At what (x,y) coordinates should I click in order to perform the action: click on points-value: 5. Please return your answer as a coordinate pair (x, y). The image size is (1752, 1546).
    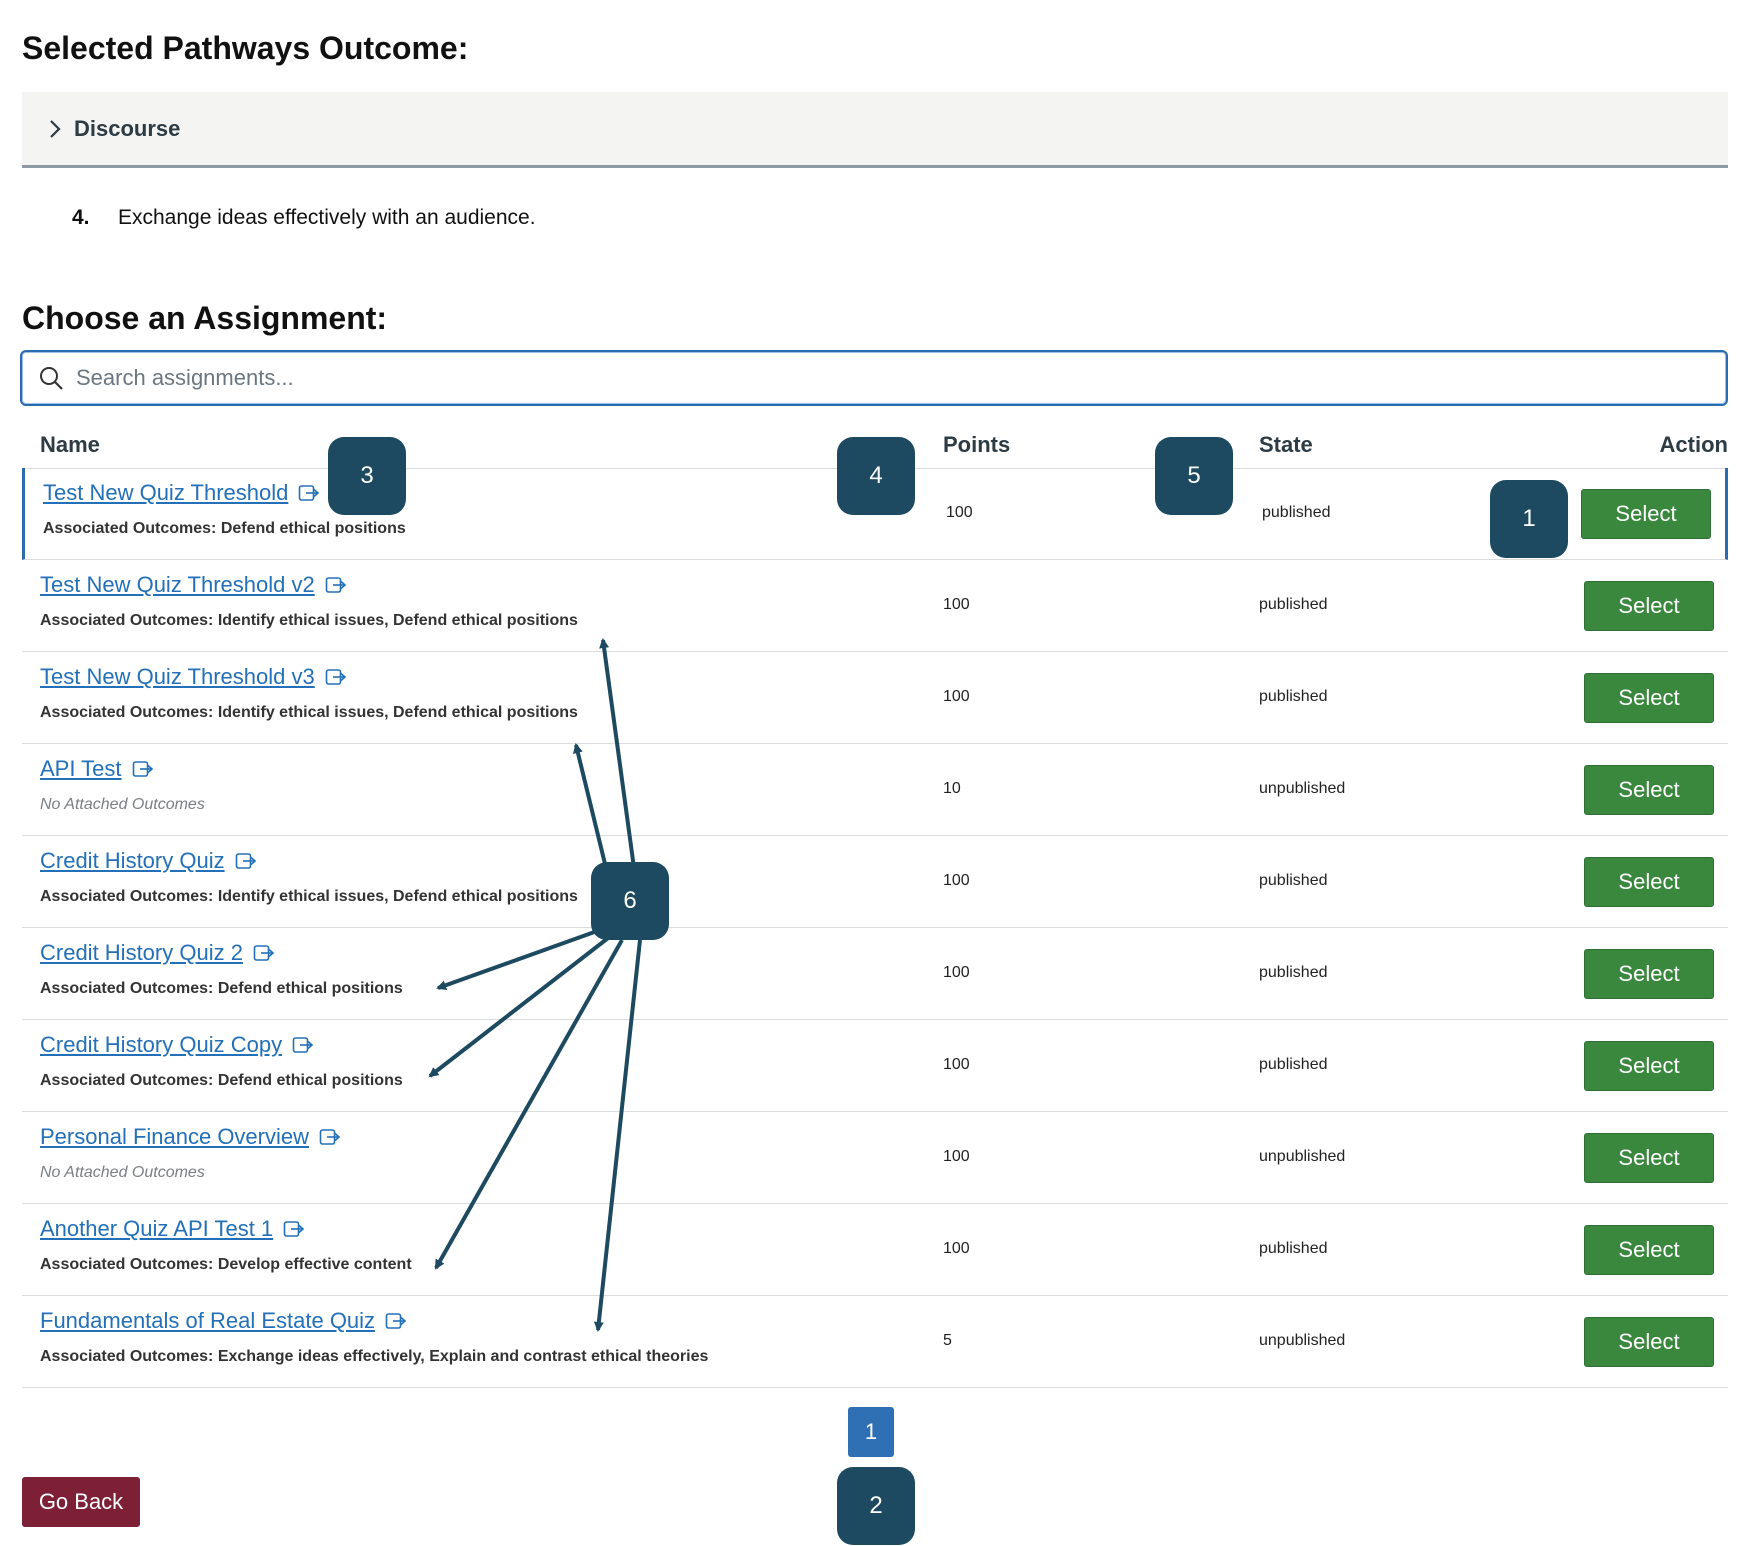
    Looking at the image, I should click on (947, 1340).